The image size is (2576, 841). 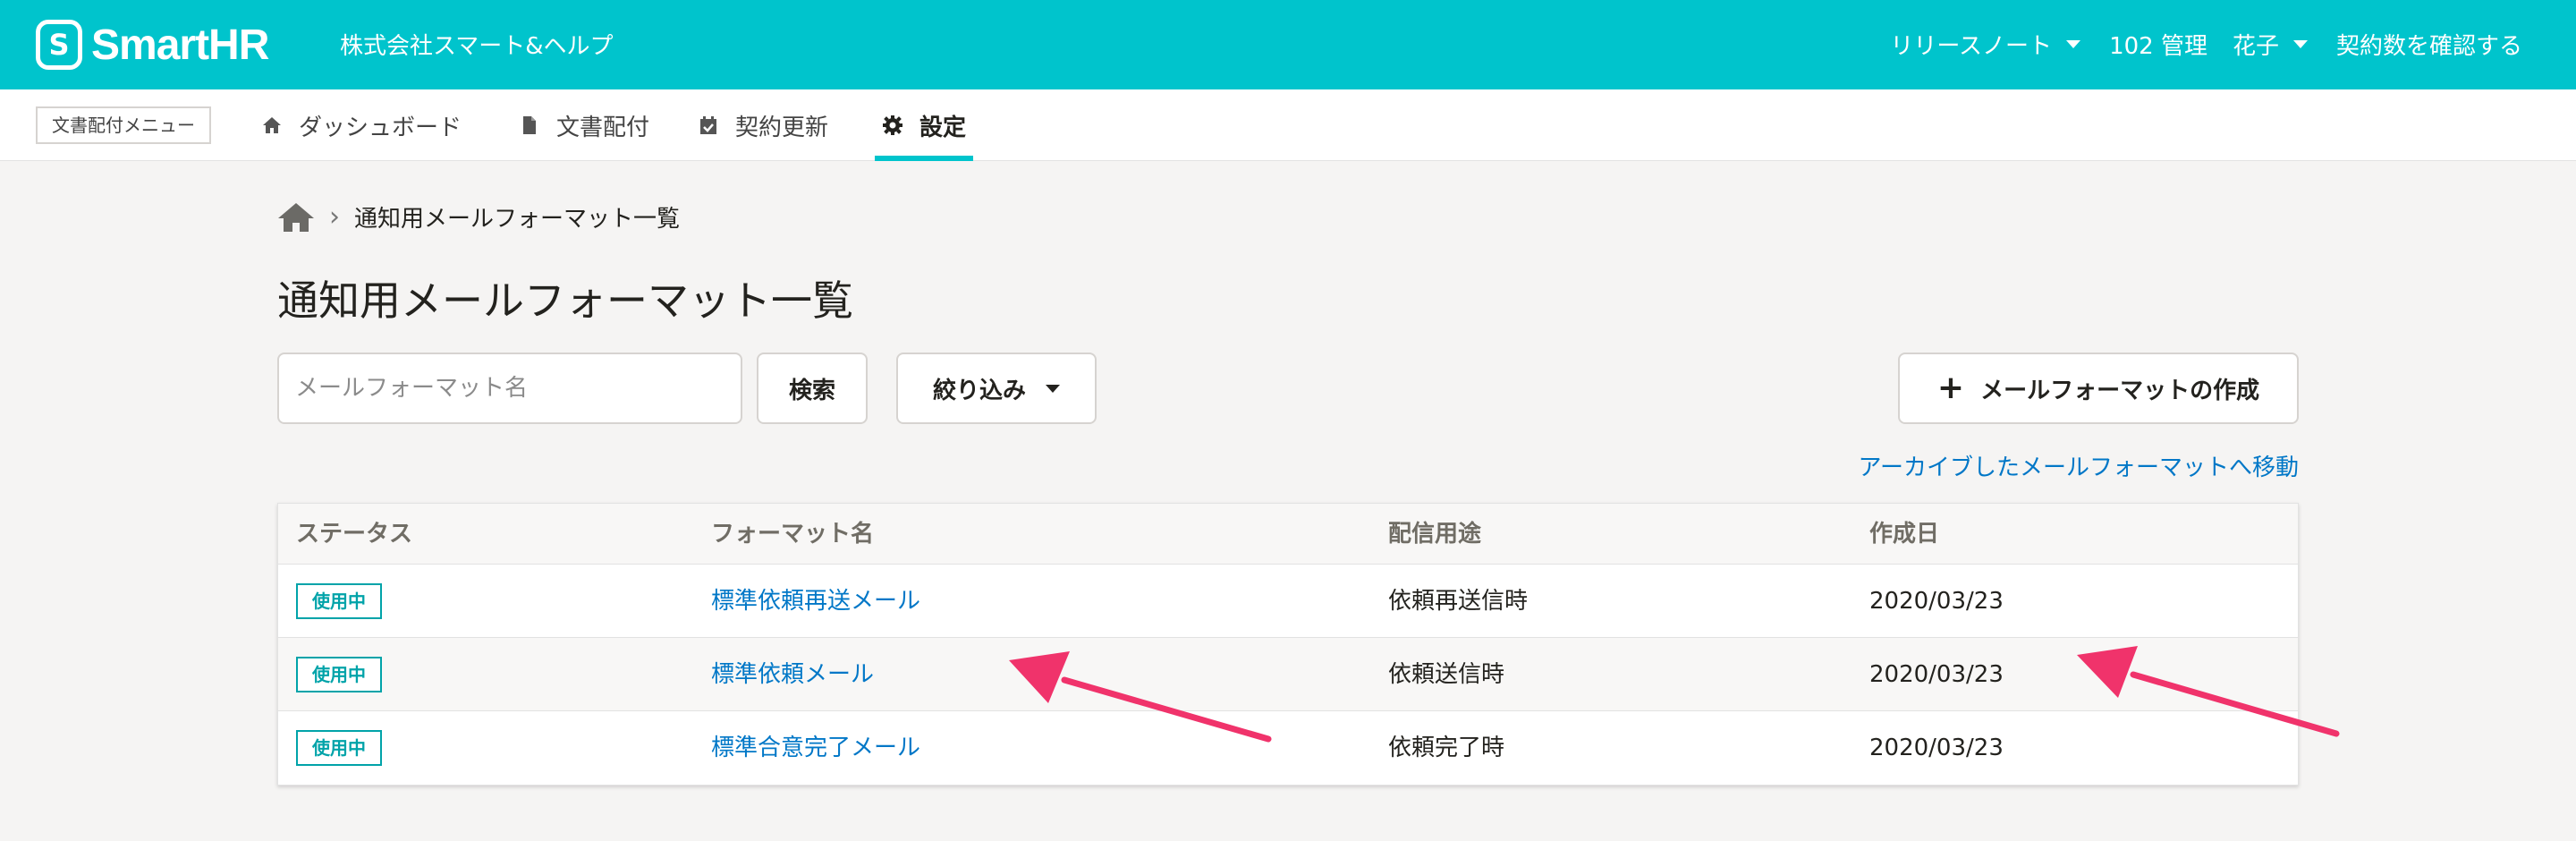 I want to click on archive-formats-link: アーカイブしたメールフォーマットへ移動, so click(x=2079, y=466).